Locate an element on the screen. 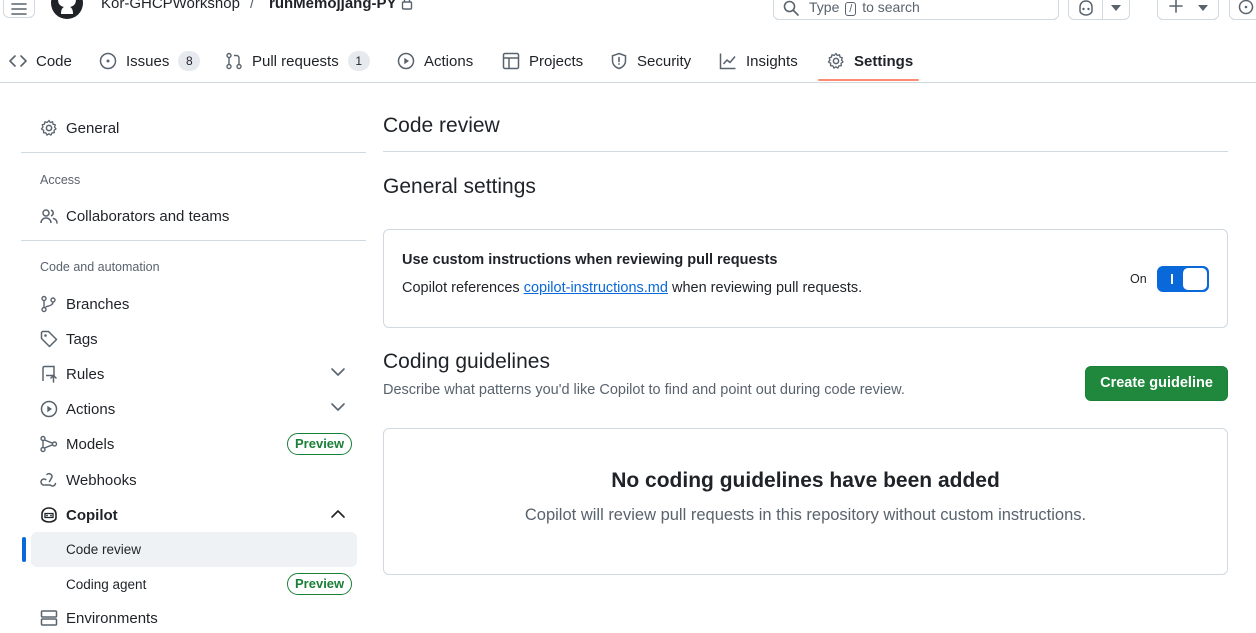  webhook-icon is located at coordinates (49, 480).